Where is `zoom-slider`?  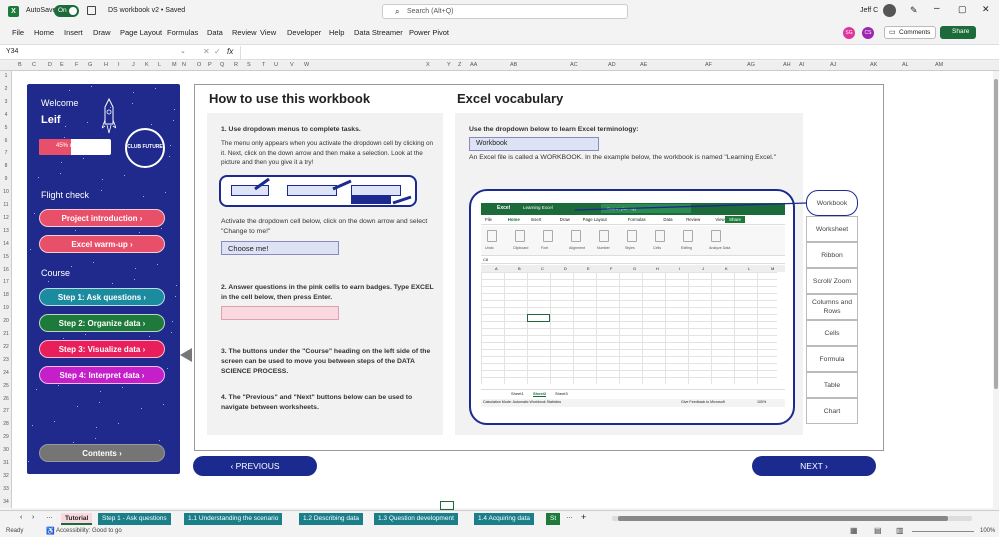 zoom-slider is located at coordinates (943, 531).